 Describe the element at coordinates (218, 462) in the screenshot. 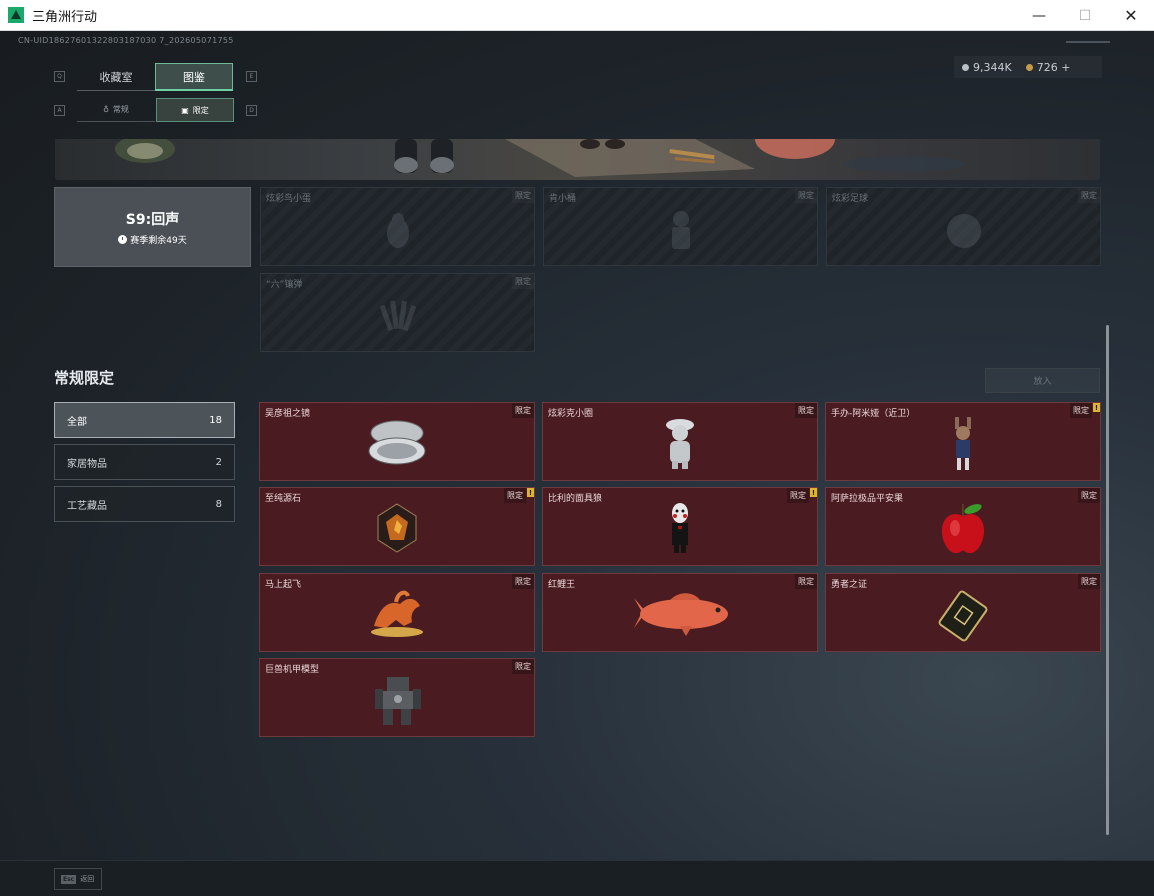

I see `filter-count: 2` at that location.